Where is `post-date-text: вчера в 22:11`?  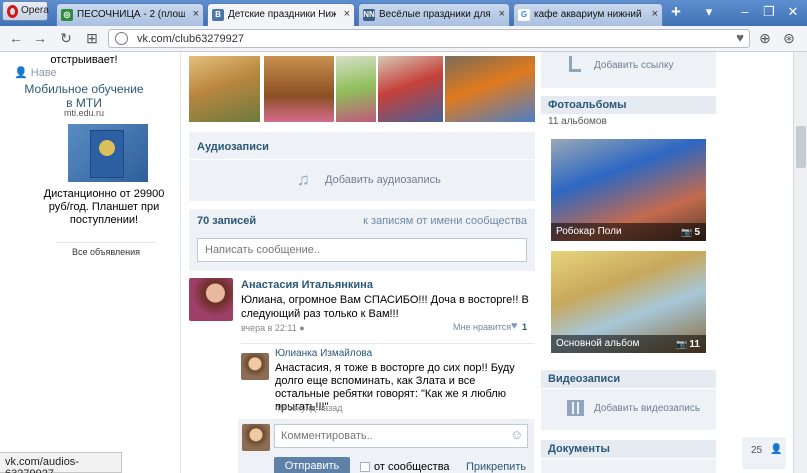
post-date-text: вчера в 22:11 is located at coordinates (269, 328).